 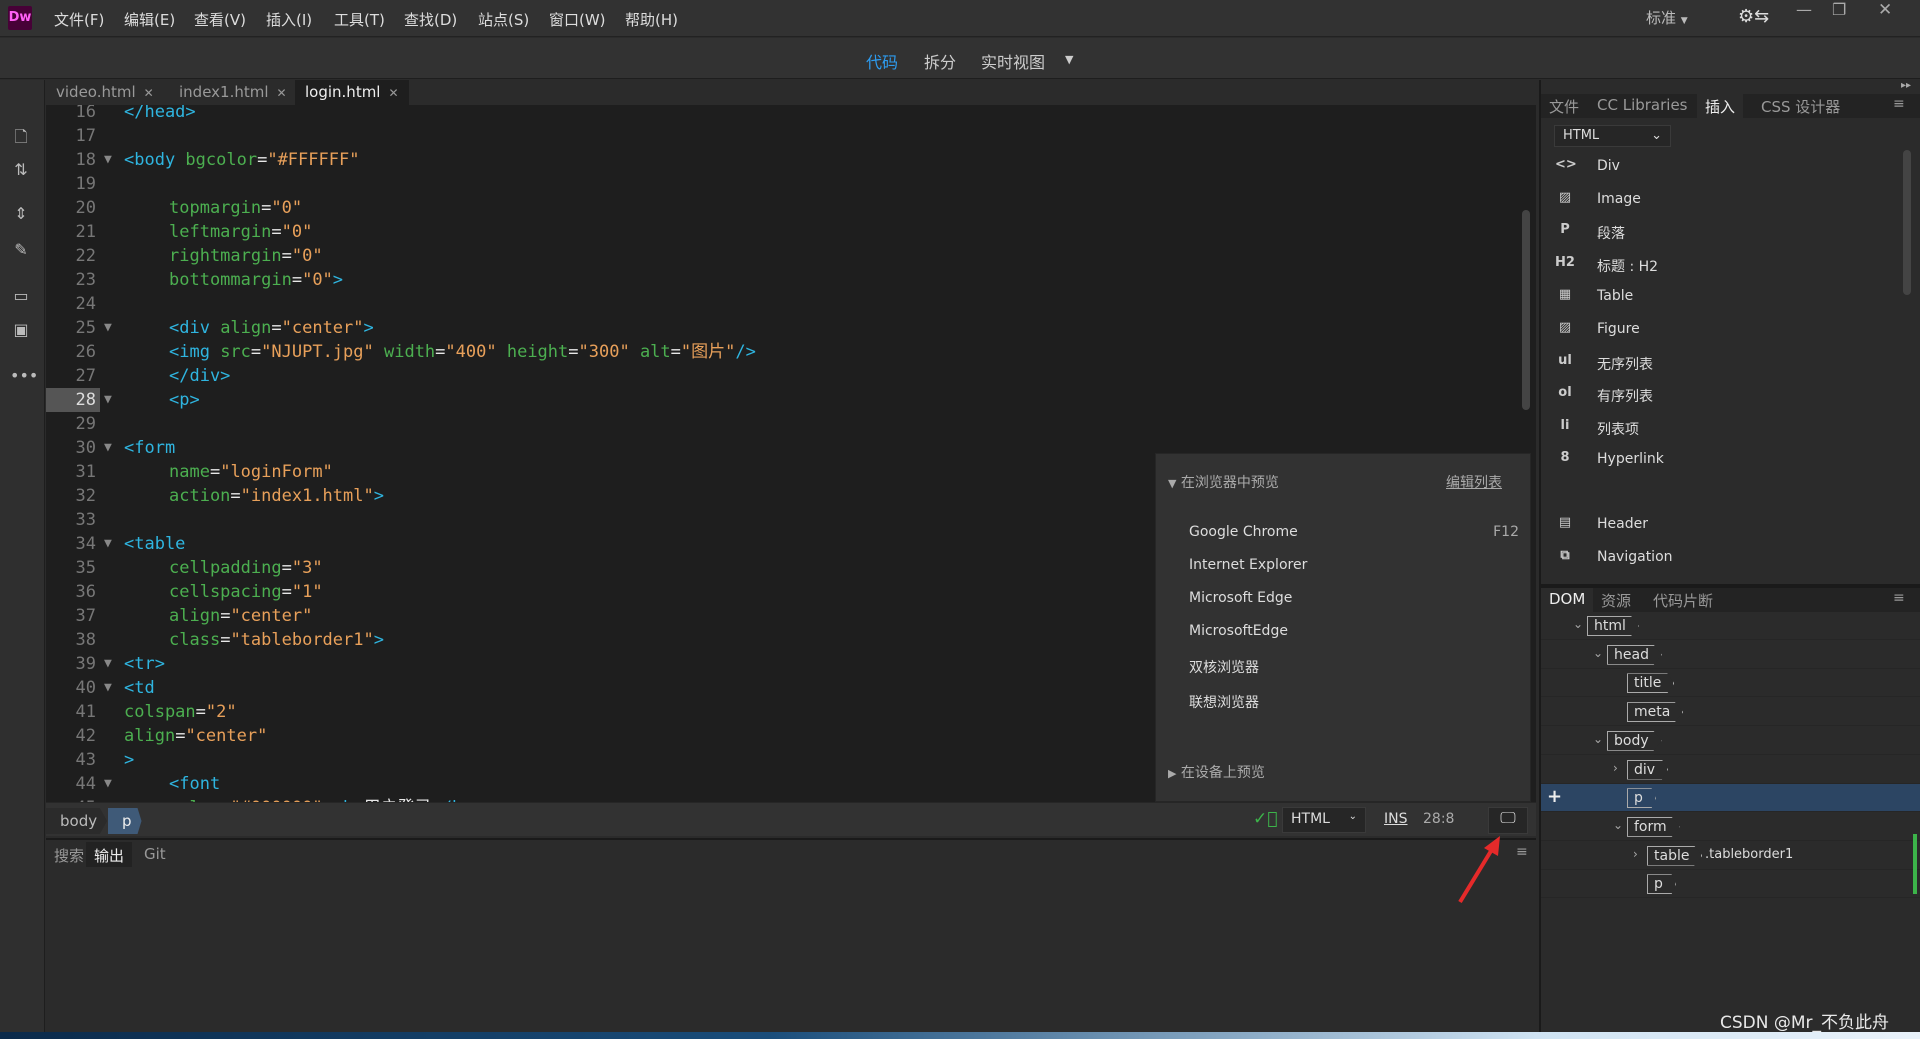 I want to click on dom-node: meta, so click(x=1730, y=712).